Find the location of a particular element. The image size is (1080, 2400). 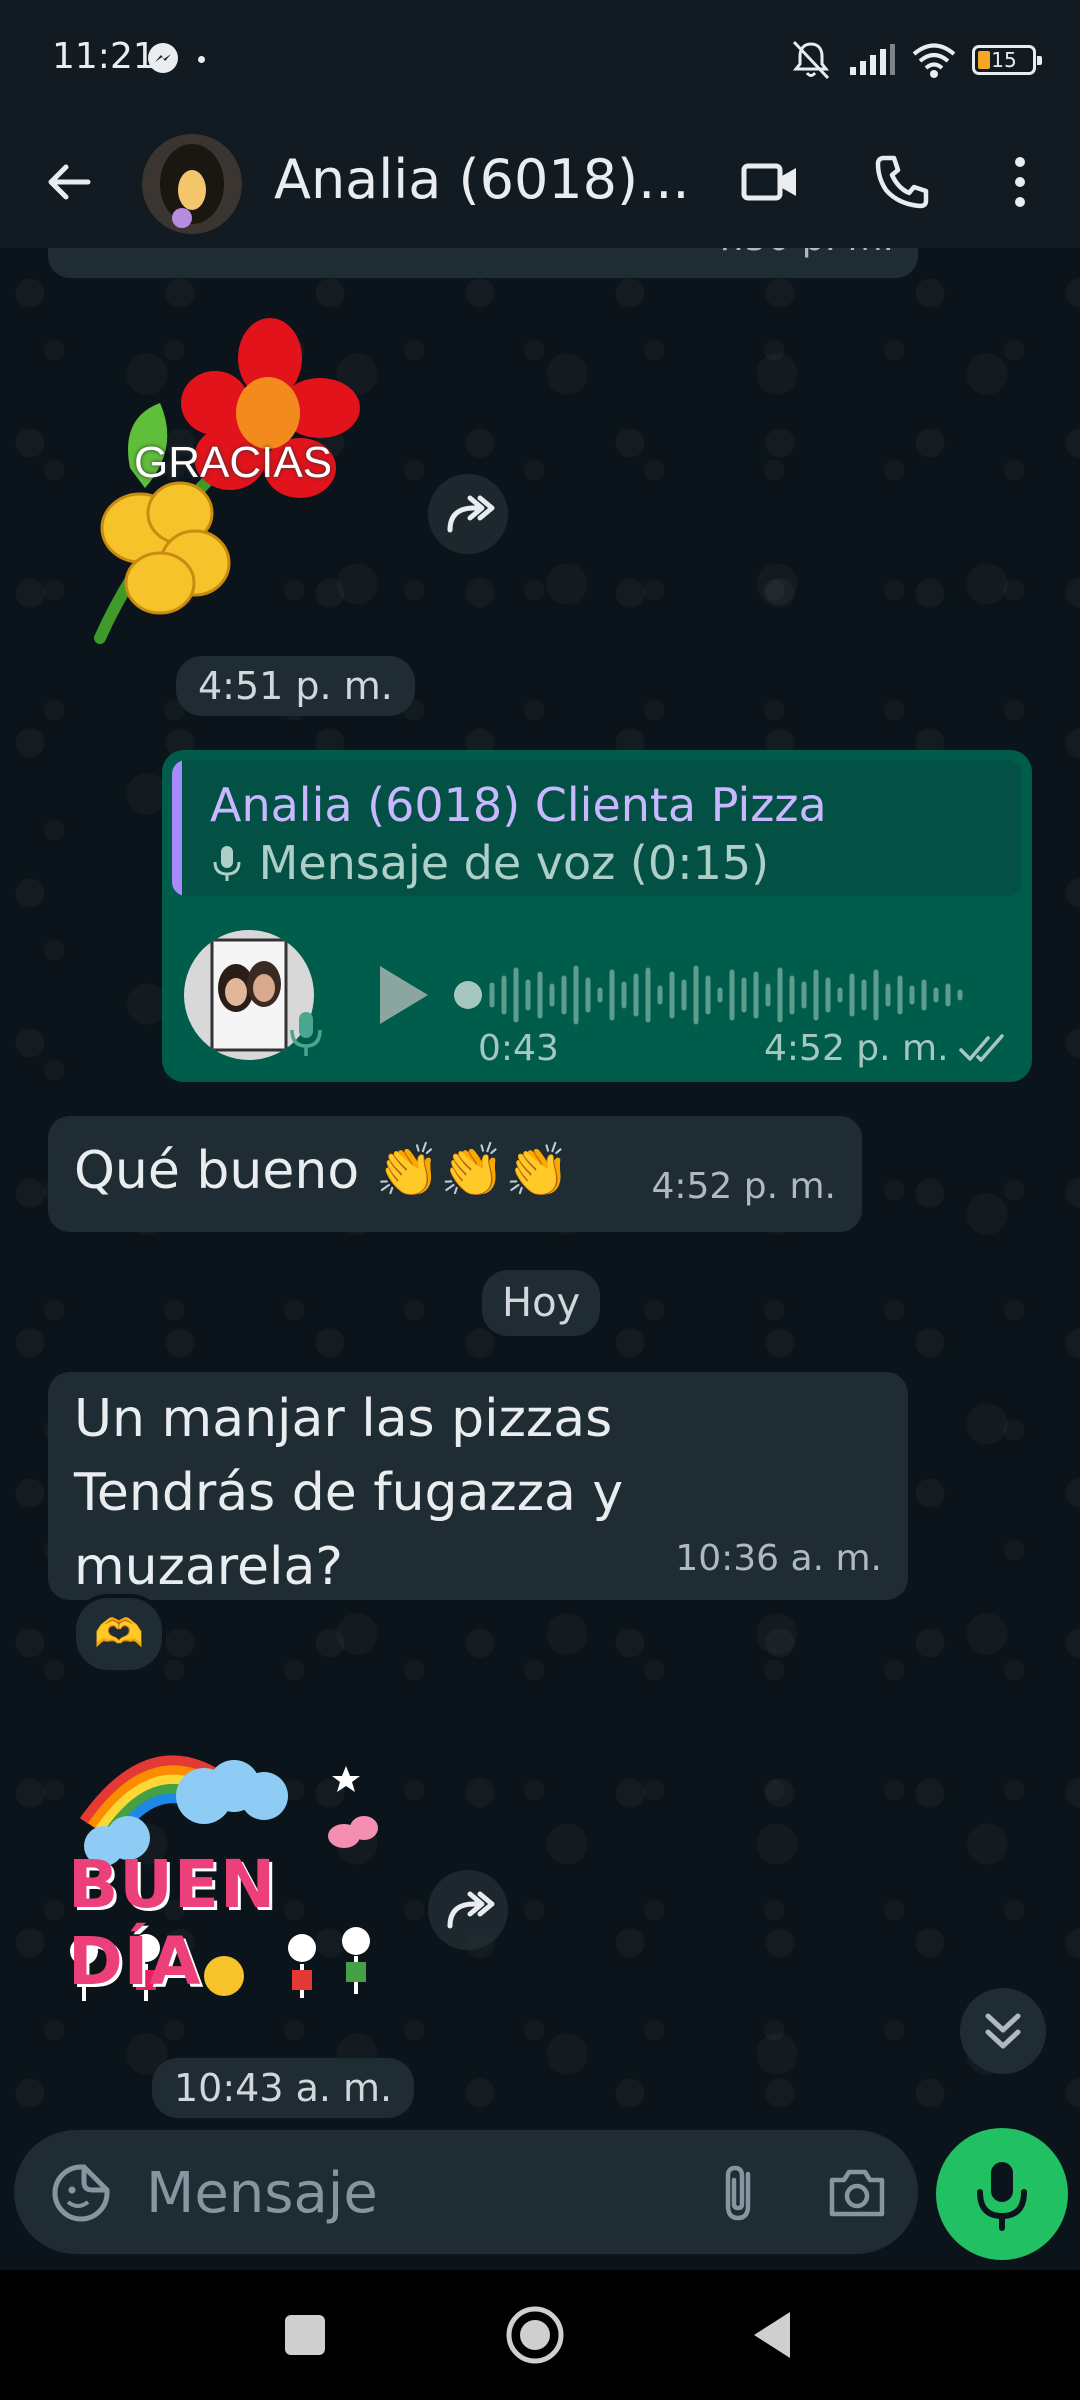

sticker-gracias: GRACIAS is located at coordinates (225, 483).